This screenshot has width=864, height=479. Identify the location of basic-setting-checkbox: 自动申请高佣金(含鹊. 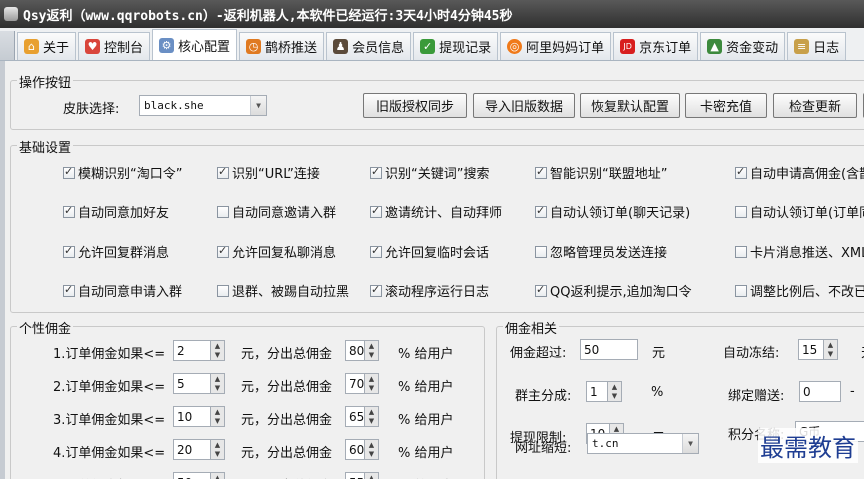
(799, 172).